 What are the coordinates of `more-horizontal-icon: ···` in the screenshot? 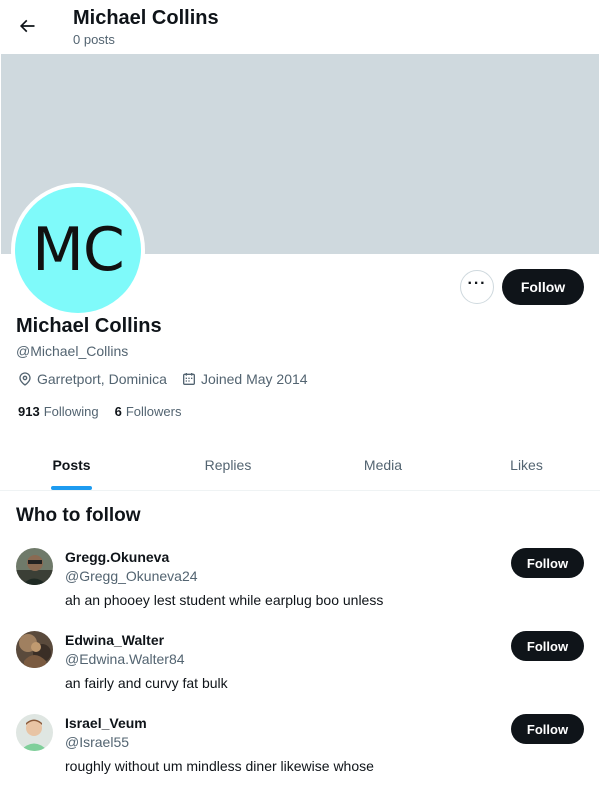 It's located at (477, 283).